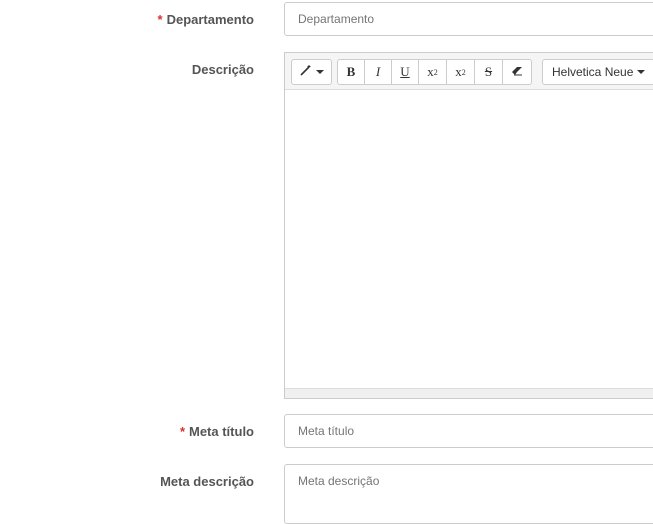 The width and height of the screenshot is (653, 524). What do you see at coordinates (405, 72) in the screenshot?
I see `underline-button: U` at bounding box center [405, 72].